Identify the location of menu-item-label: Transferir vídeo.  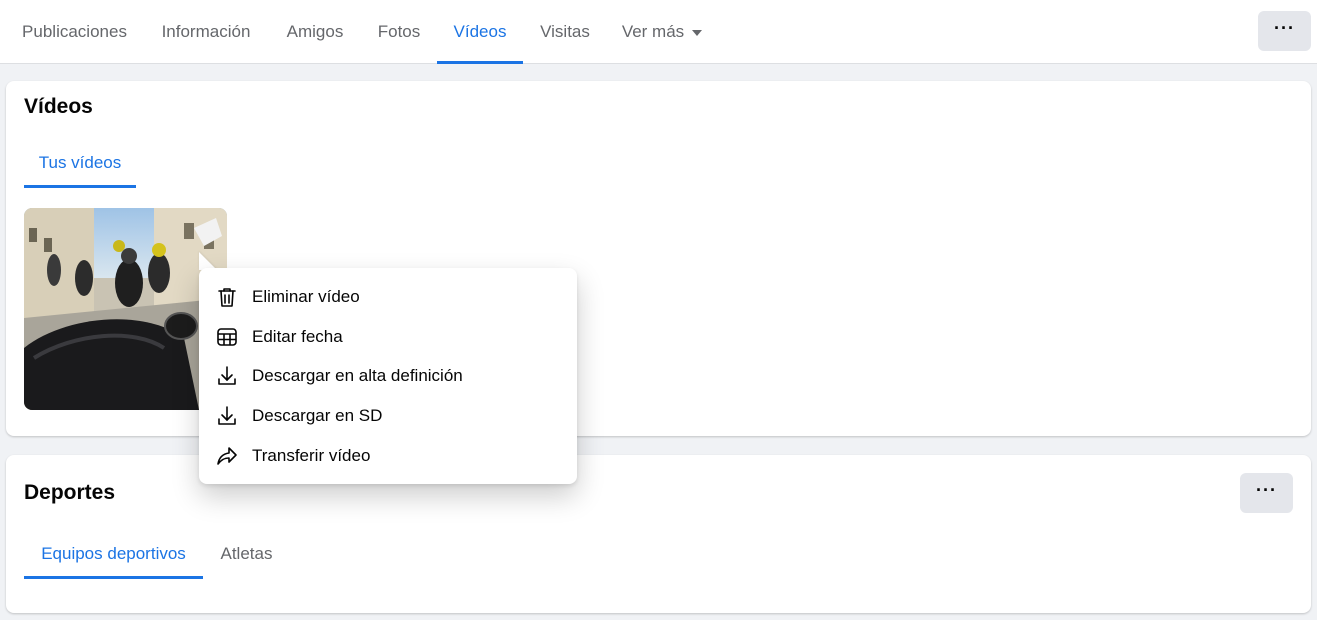
(311, 455).